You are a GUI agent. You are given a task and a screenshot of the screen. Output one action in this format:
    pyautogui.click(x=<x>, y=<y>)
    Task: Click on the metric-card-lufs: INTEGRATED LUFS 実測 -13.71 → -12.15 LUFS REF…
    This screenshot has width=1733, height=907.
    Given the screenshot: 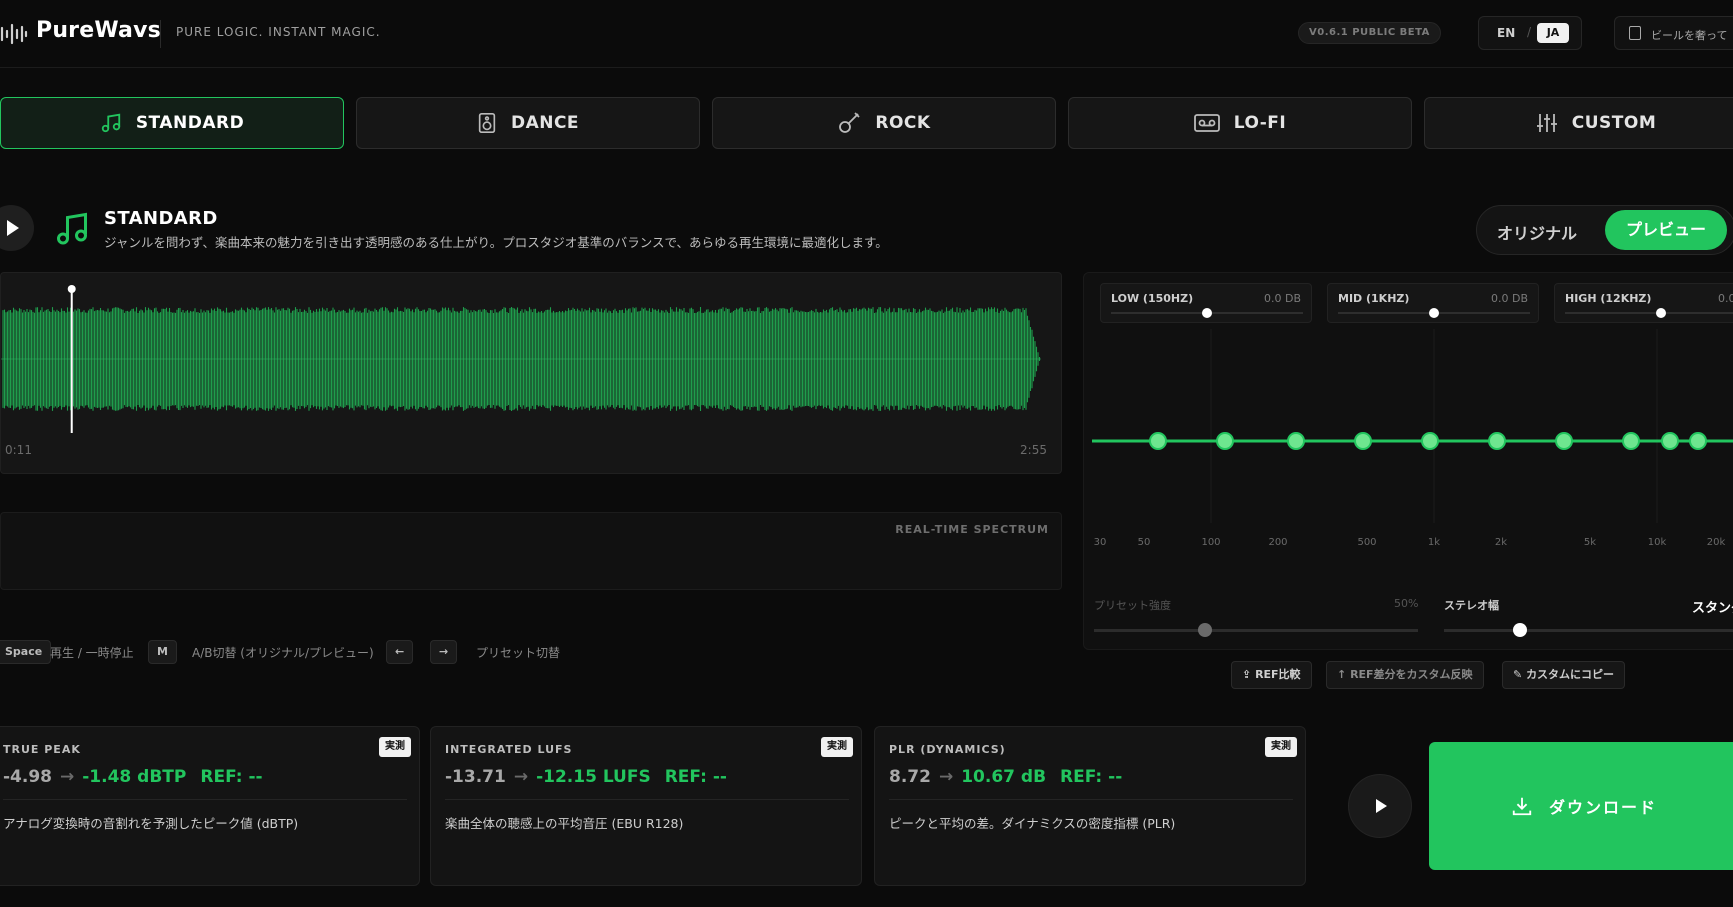 What is the action you would take?
    pyautogui.click(x=646, y=806)
    